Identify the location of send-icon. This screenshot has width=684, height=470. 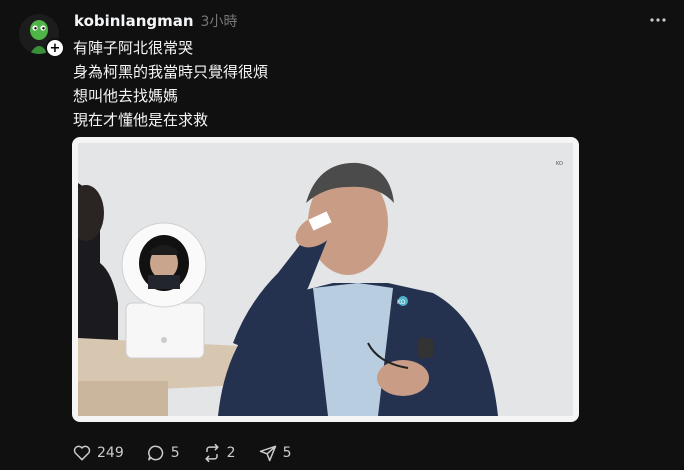
(267, 453).